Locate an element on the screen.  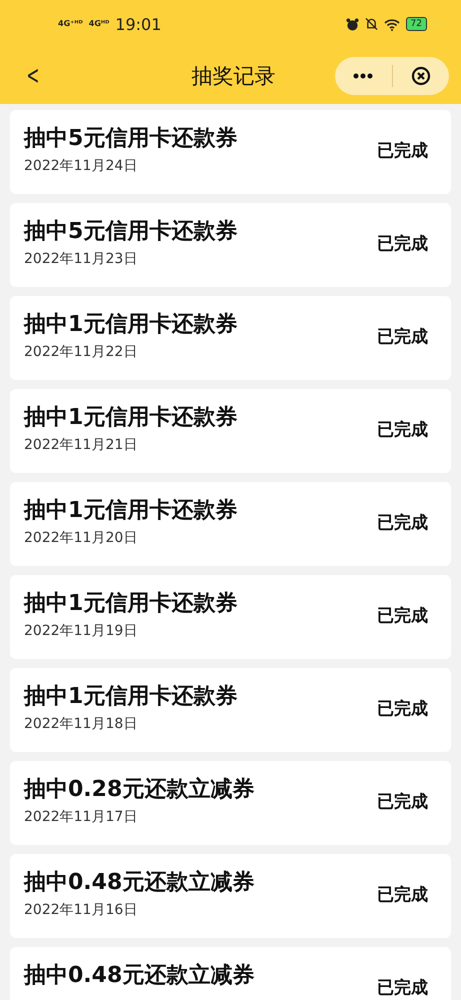
record-date: 2022年11月16日 is located at coordinates (81, 910).